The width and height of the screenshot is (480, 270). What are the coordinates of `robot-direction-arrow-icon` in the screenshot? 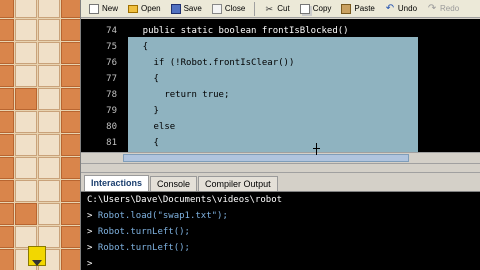 It's located at (37, 263).